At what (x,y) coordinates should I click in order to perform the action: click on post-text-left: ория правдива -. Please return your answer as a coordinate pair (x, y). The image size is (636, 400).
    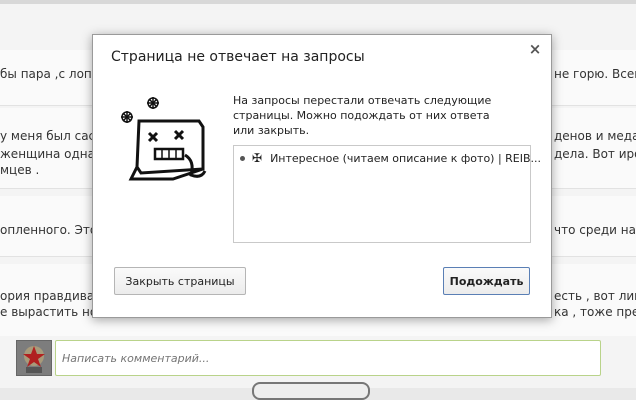
    Looking at the image, I should click on (51, 296).